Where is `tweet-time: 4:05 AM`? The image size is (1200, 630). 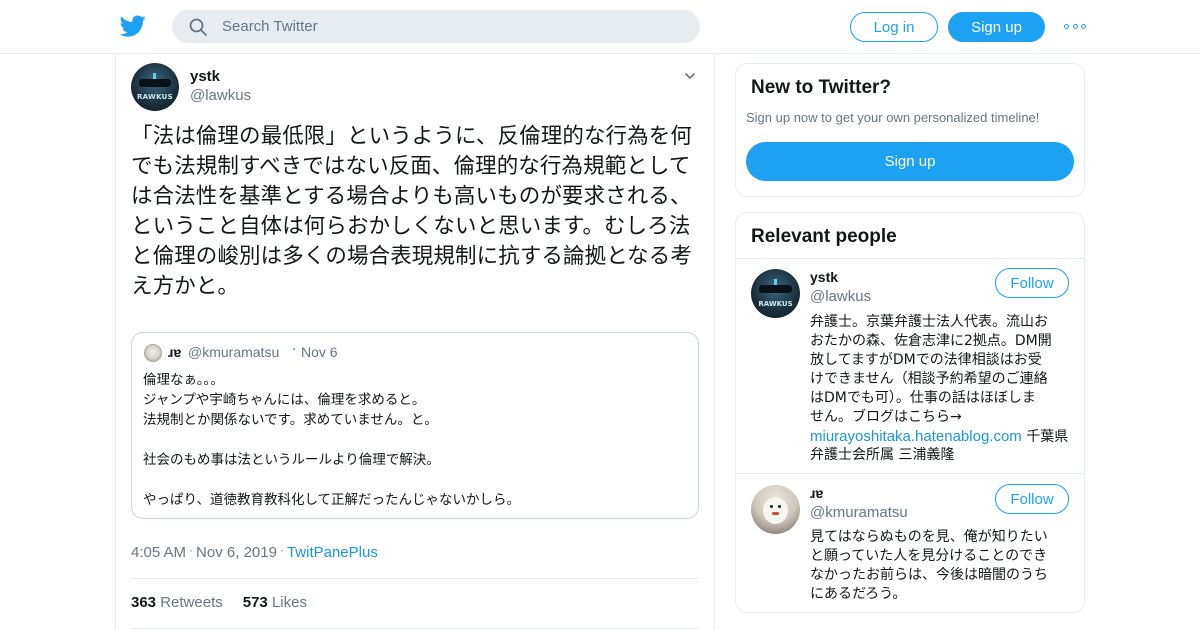 tweet-time: 4:05 AM is located at coordinates (158, 552).